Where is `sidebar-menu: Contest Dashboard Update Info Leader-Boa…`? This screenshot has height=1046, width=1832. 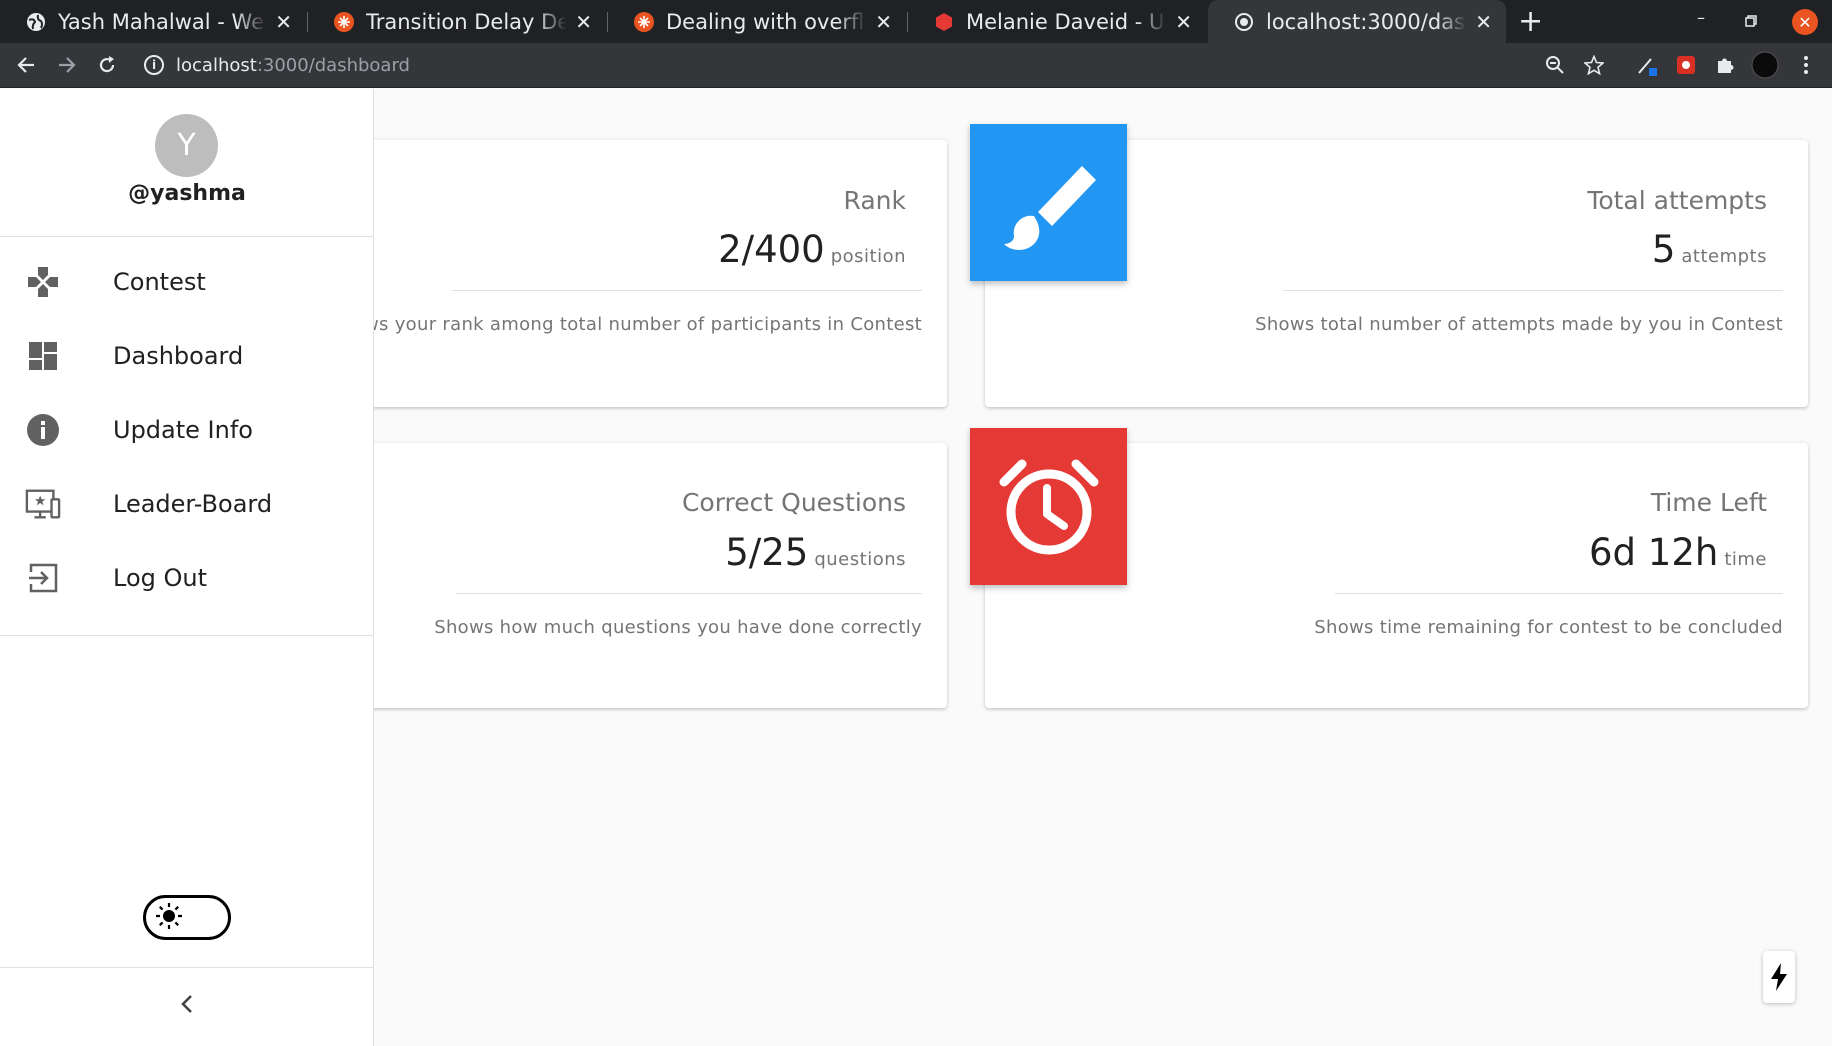
sidebar-menu: Contest Dashboard Update Info Leader-Boa… is located at coordinates (187, 437).